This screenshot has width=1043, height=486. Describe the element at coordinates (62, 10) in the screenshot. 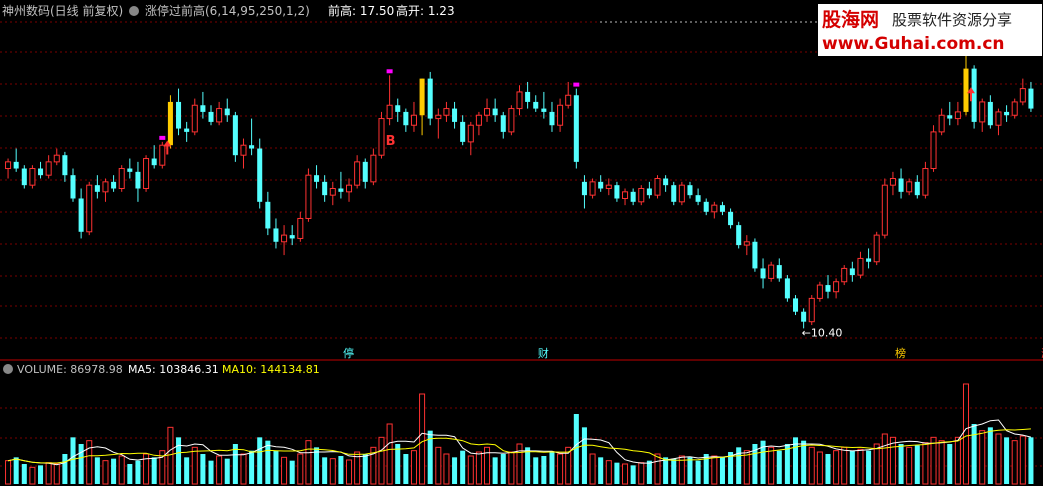

I see `stock-title: 神州数码(日线 前复权)` at that location.